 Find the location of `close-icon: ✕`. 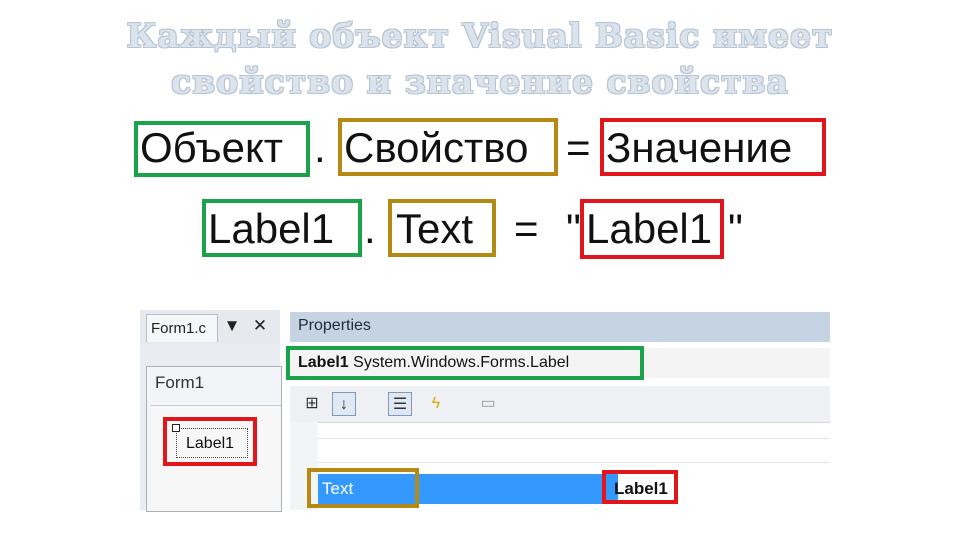

close-icon: ✕ is located at coordinates (260, 326).